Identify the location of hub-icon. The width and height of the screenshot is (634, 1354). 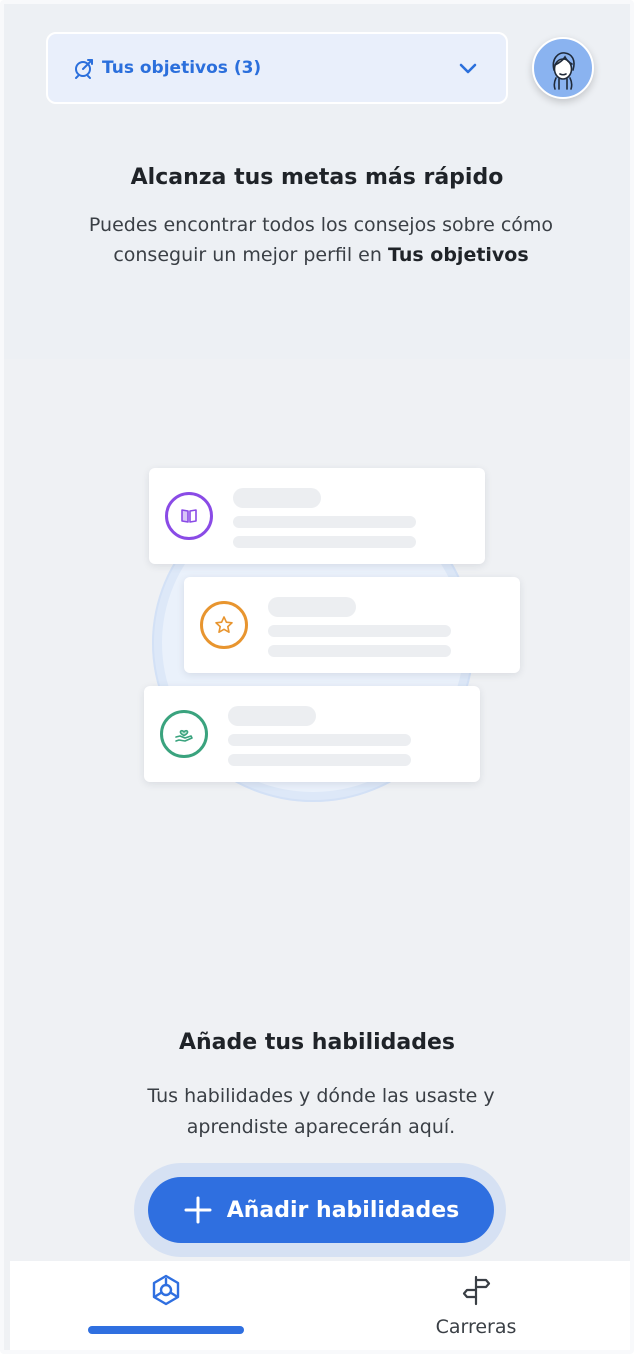
(166, 1290).